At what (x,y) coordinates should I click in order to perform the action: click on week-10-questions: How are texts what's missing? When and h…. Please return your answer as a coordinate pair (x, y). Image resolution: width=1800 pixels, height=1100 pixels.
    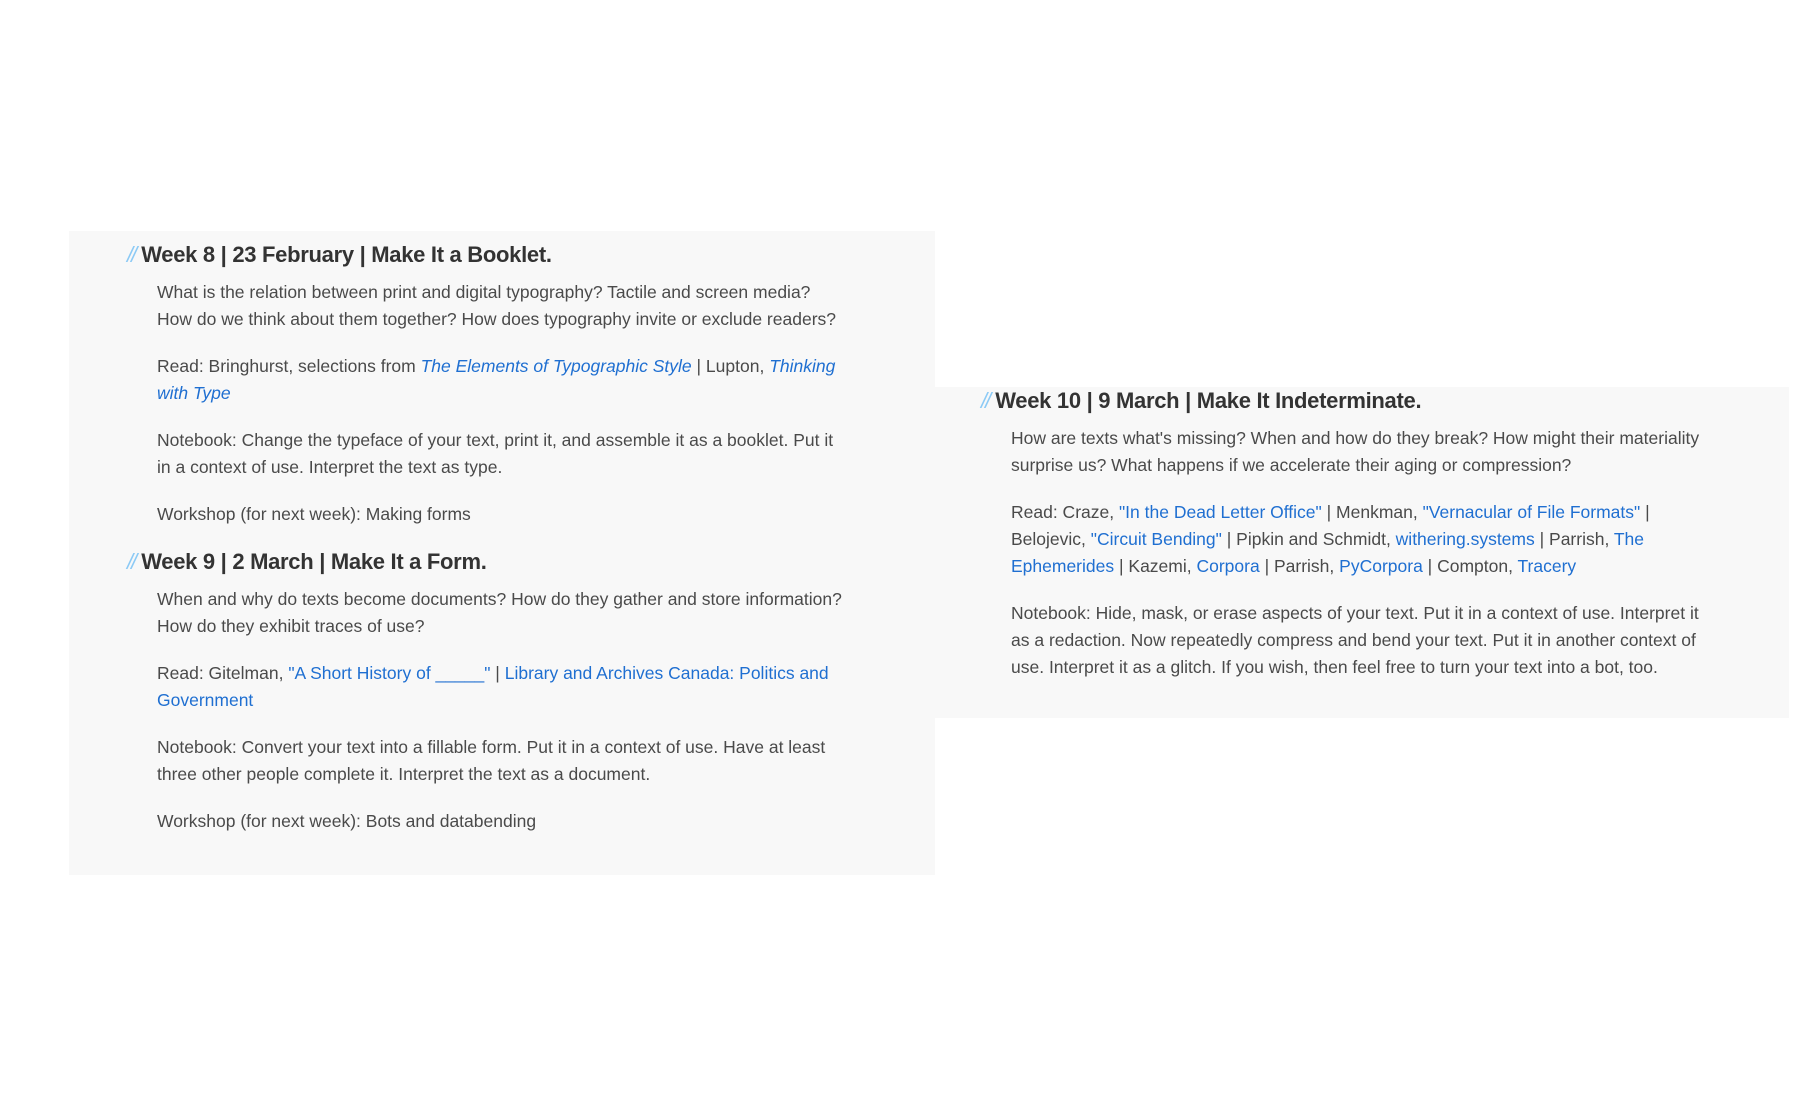
    Looking at the image, I should click on (1355, 451).